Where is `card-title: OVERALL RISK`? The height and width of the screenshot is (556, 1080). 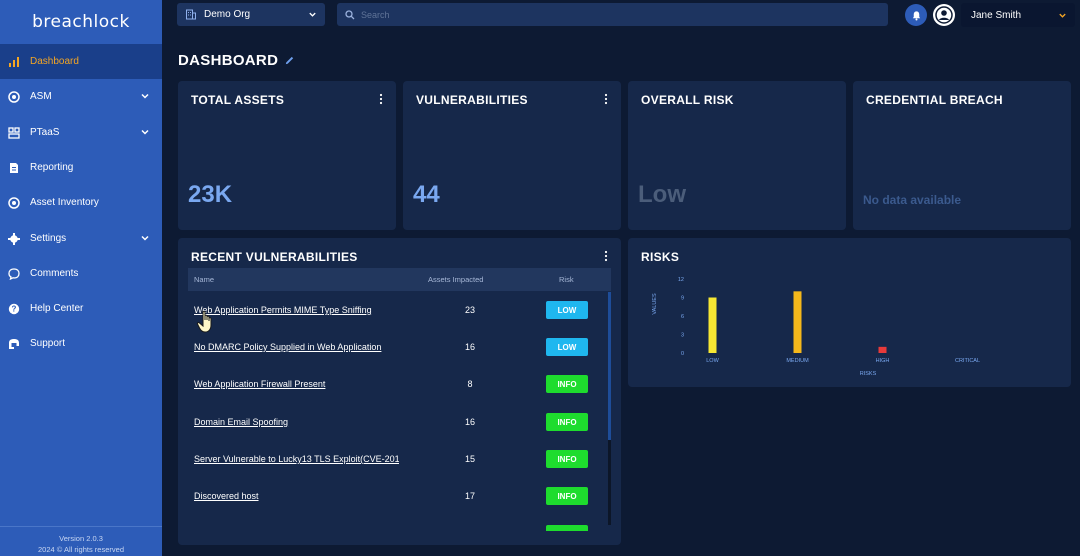
card-title: OVERALL RISK is located at coordinates (687, 100).